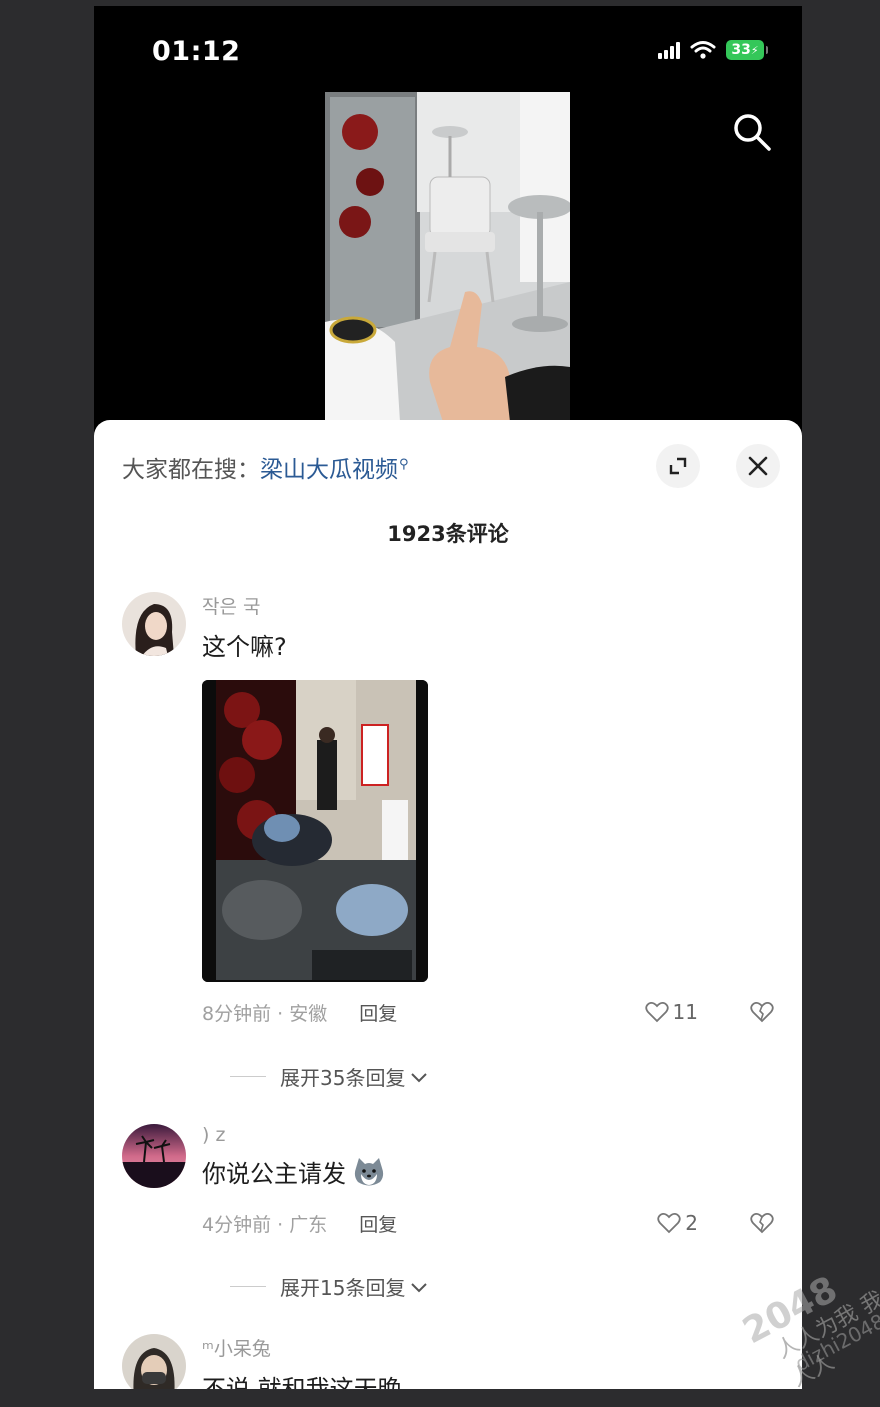 The image size is (880, 1407). I want to click on expand-button, so click(678, 466).